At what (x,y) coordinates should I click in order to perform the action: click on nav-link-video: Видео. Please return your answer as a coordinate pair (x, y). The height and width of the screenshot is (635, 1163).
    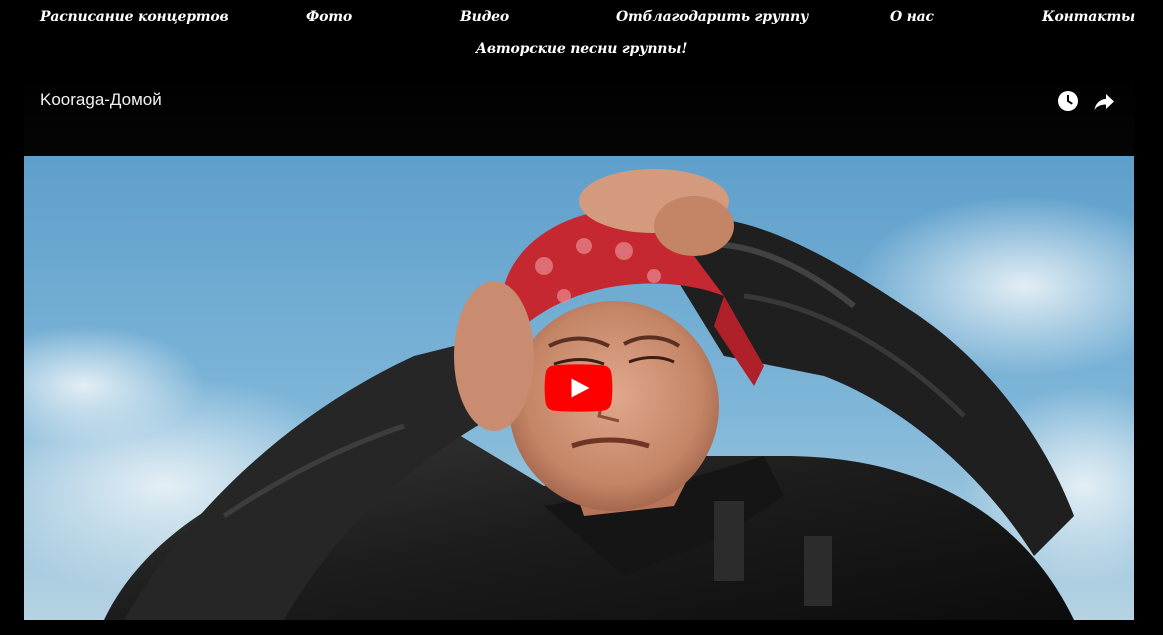
    Looking at the image, I should click on (484, 17).